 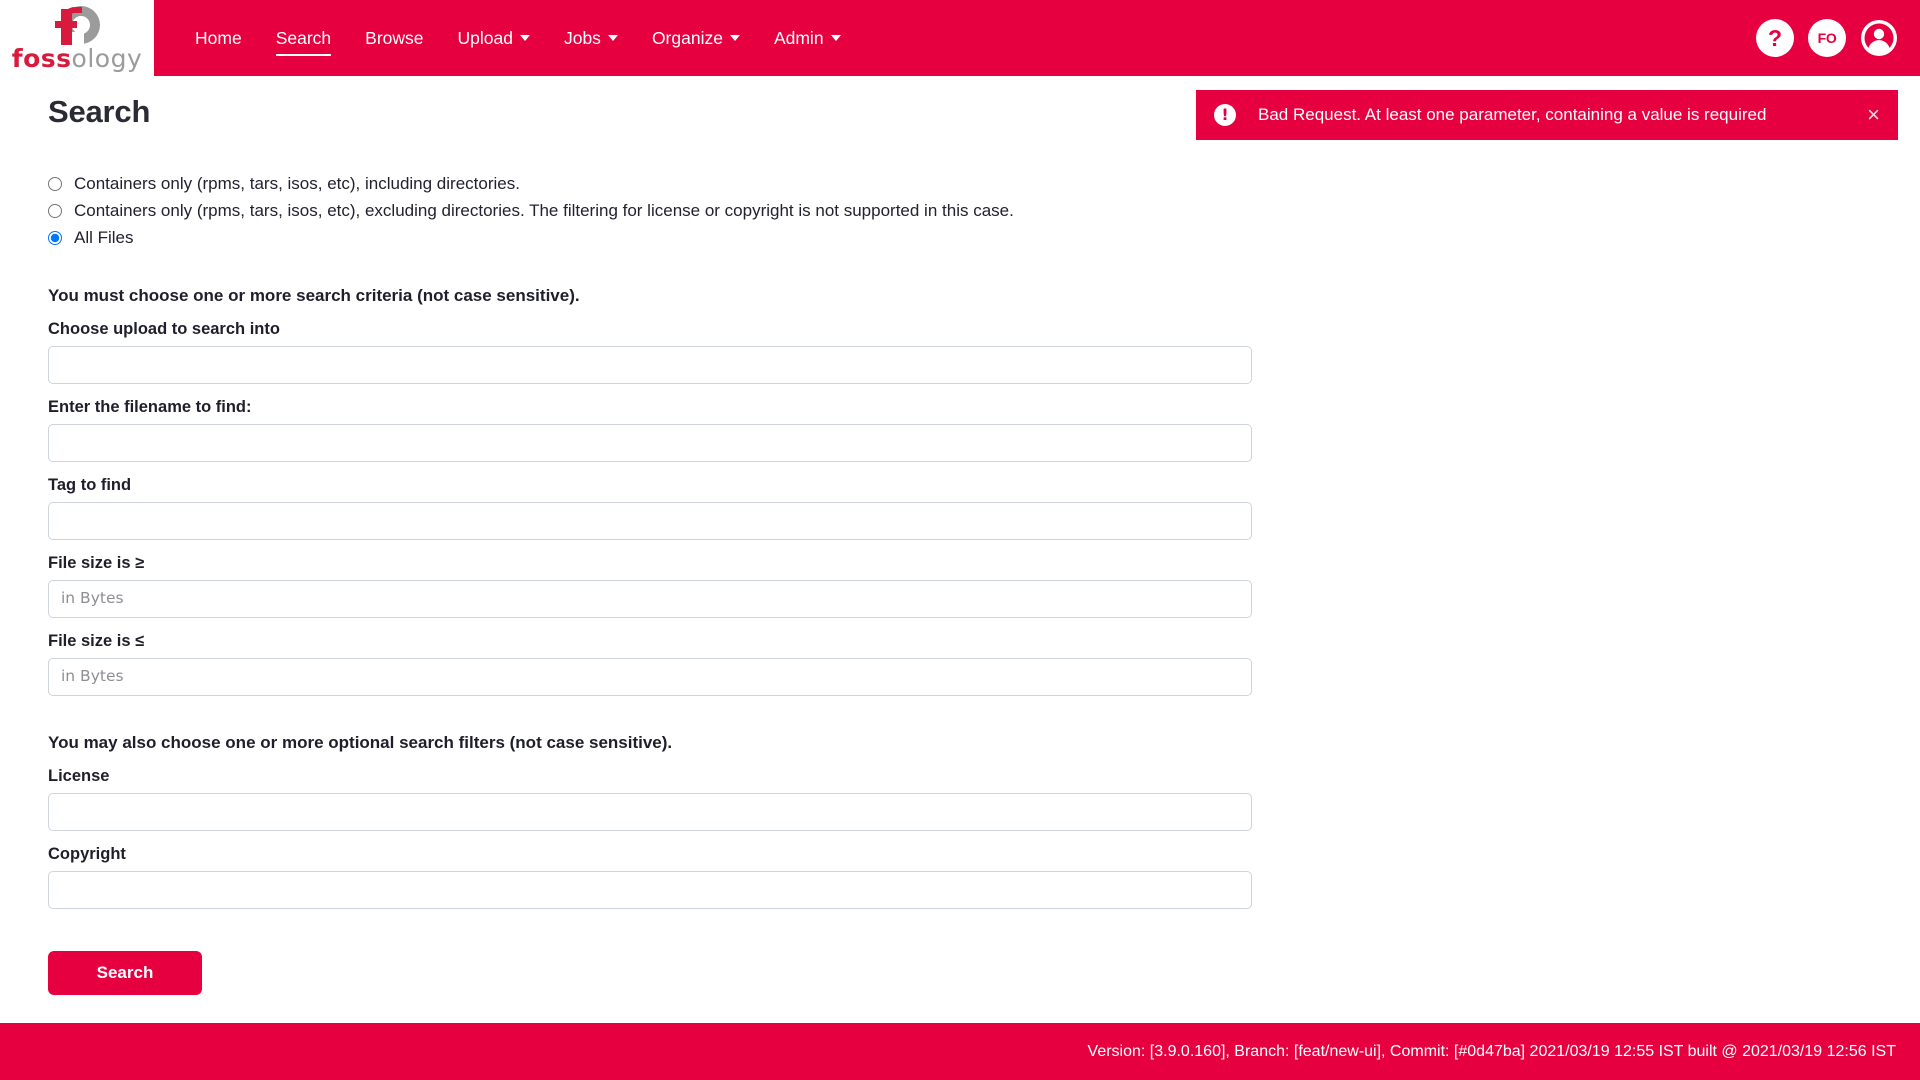 I want to click on nav-item-search: Search, so click(x=303, y=38).